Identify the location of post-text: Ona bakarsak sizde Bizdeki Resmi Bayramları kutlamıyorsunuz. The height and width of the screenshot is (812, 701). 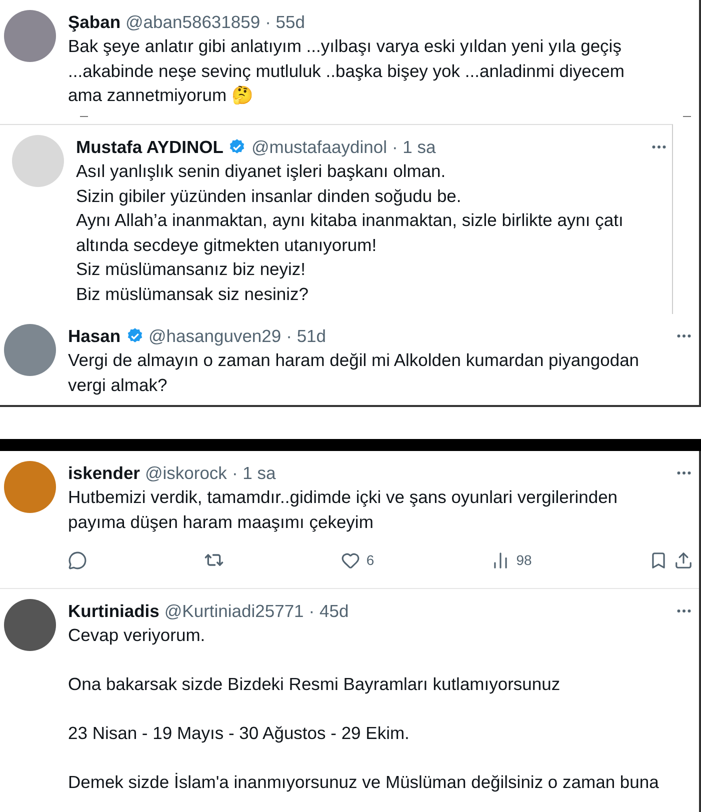
(315, 684).